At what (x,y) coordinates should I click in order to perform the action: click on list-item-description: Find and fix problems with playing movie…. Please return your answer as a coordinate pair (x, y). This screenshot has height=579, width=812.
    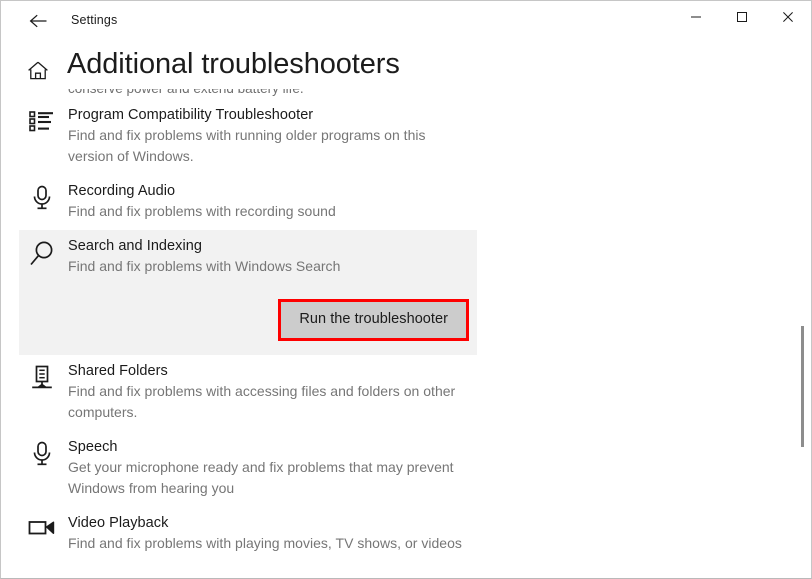
    Looking at the image, I should click on (265, 543).